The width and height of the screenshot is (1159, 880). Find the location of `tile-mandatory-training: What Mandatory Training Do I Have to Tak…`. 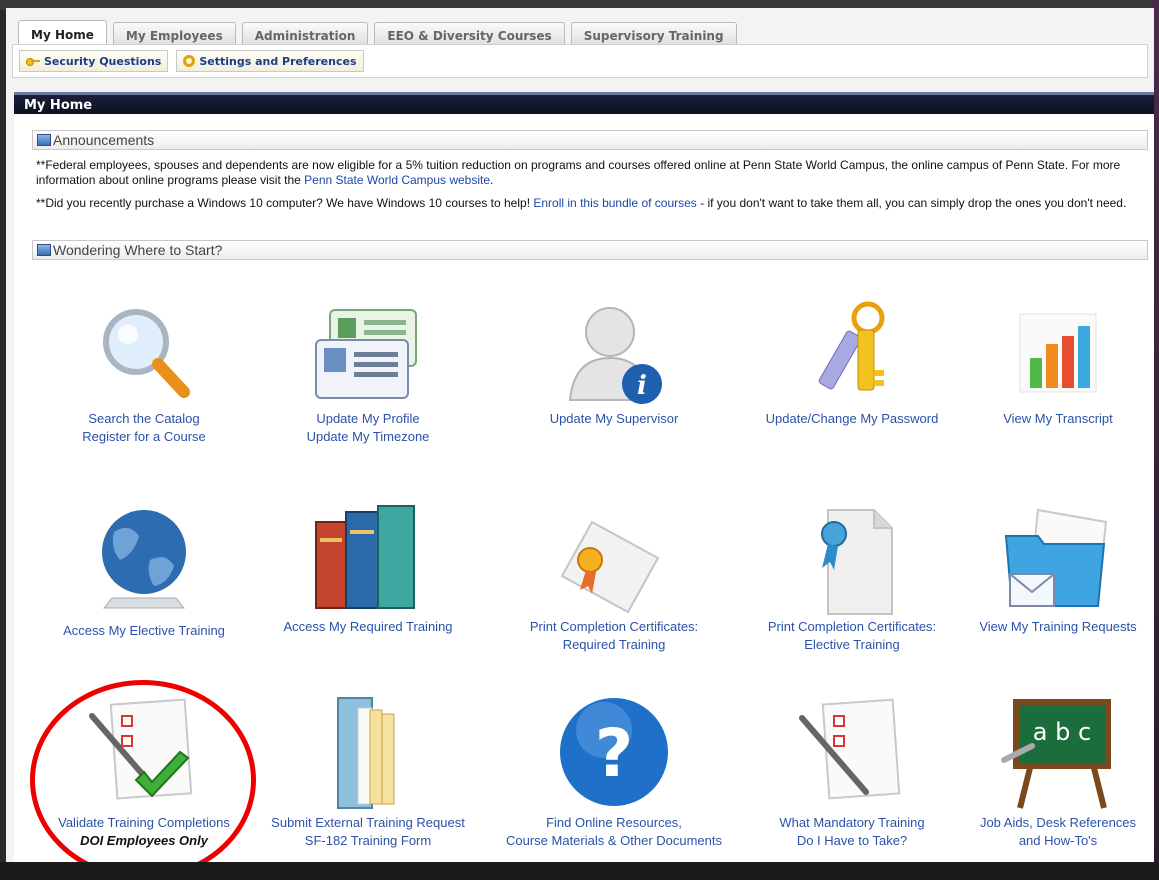

tile-mandatory-training: What Mandatory Training Do I Have to Tak… is located at coordinates (852, 773).